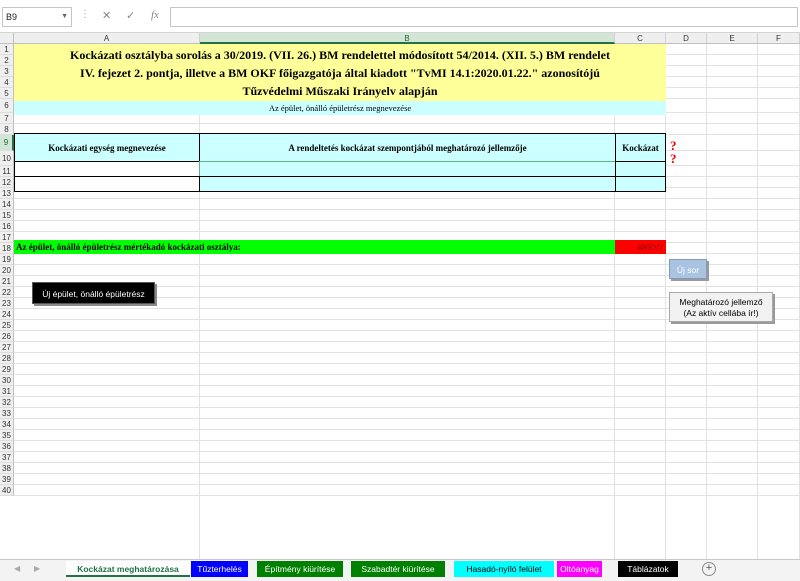  What do you see at coordinates (128, 569) in the screenshot?
I see `sheet-tab-1: Kockázat meghatározása` at bounding box center [128, 569].